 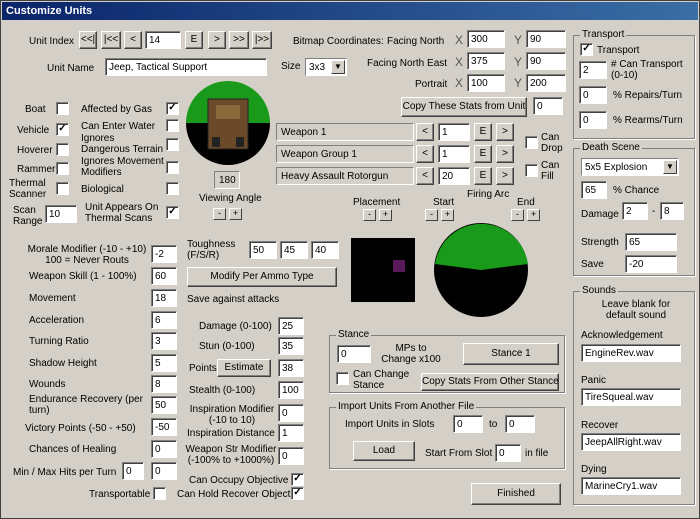 I want to click on end-plus: +, so click(x=533, y=215).